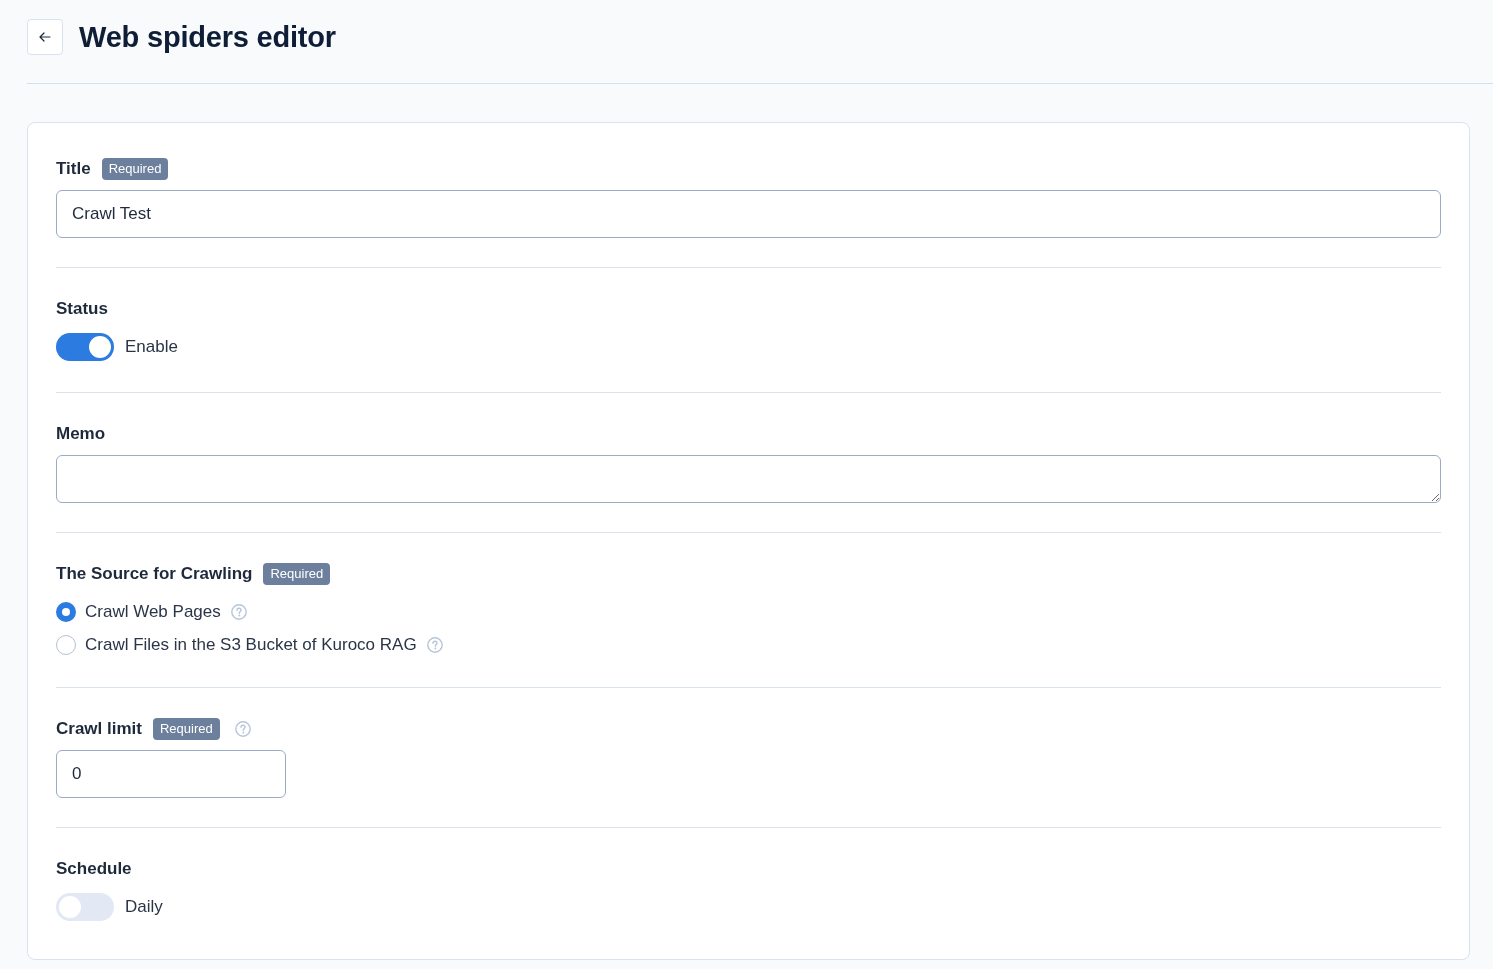  What do you see at coordinates (154, 574) in the screenshot?
I see `field-label: The Source for Crawling` at bounding box center [154, 574].